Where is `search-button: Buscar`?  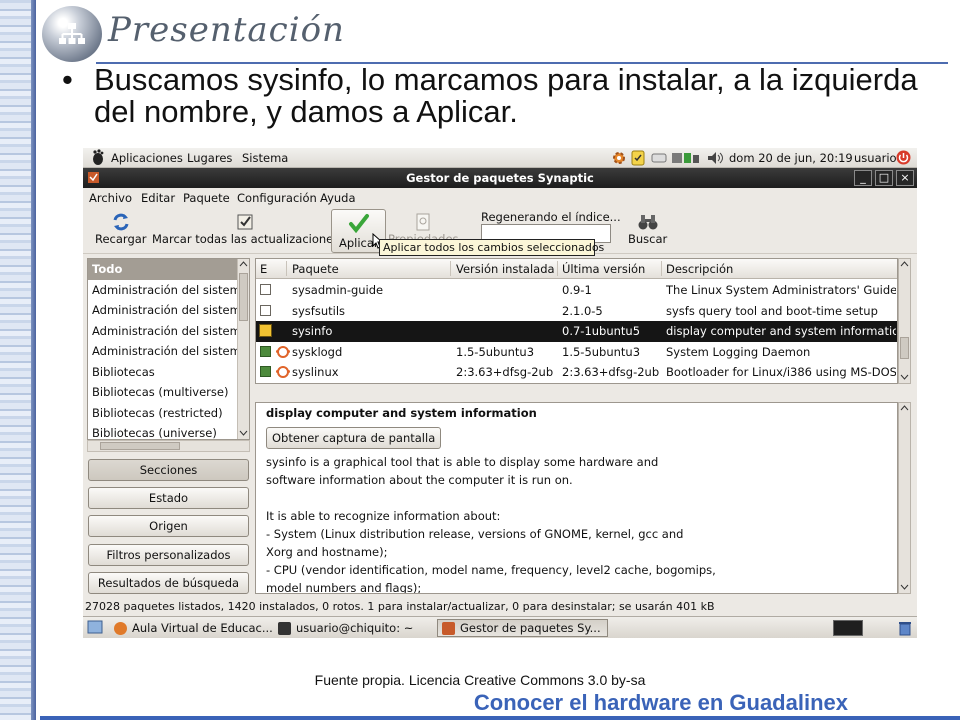
search-button: Buscar is located at coordinates (647, 229).